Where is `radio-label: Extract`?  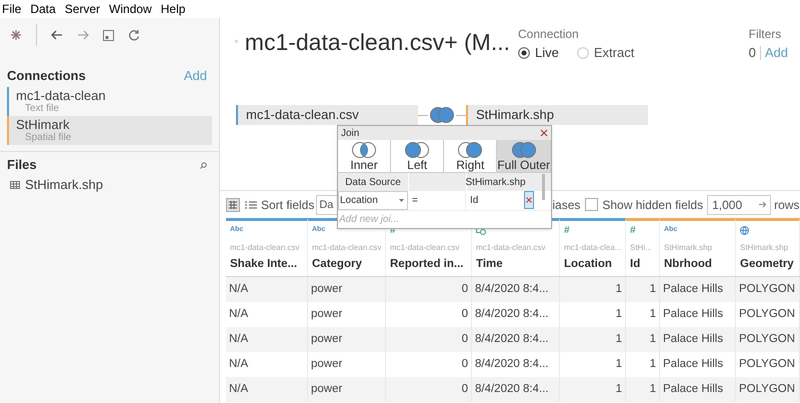 radio-label: Extract is located at coordinates (614, 52).